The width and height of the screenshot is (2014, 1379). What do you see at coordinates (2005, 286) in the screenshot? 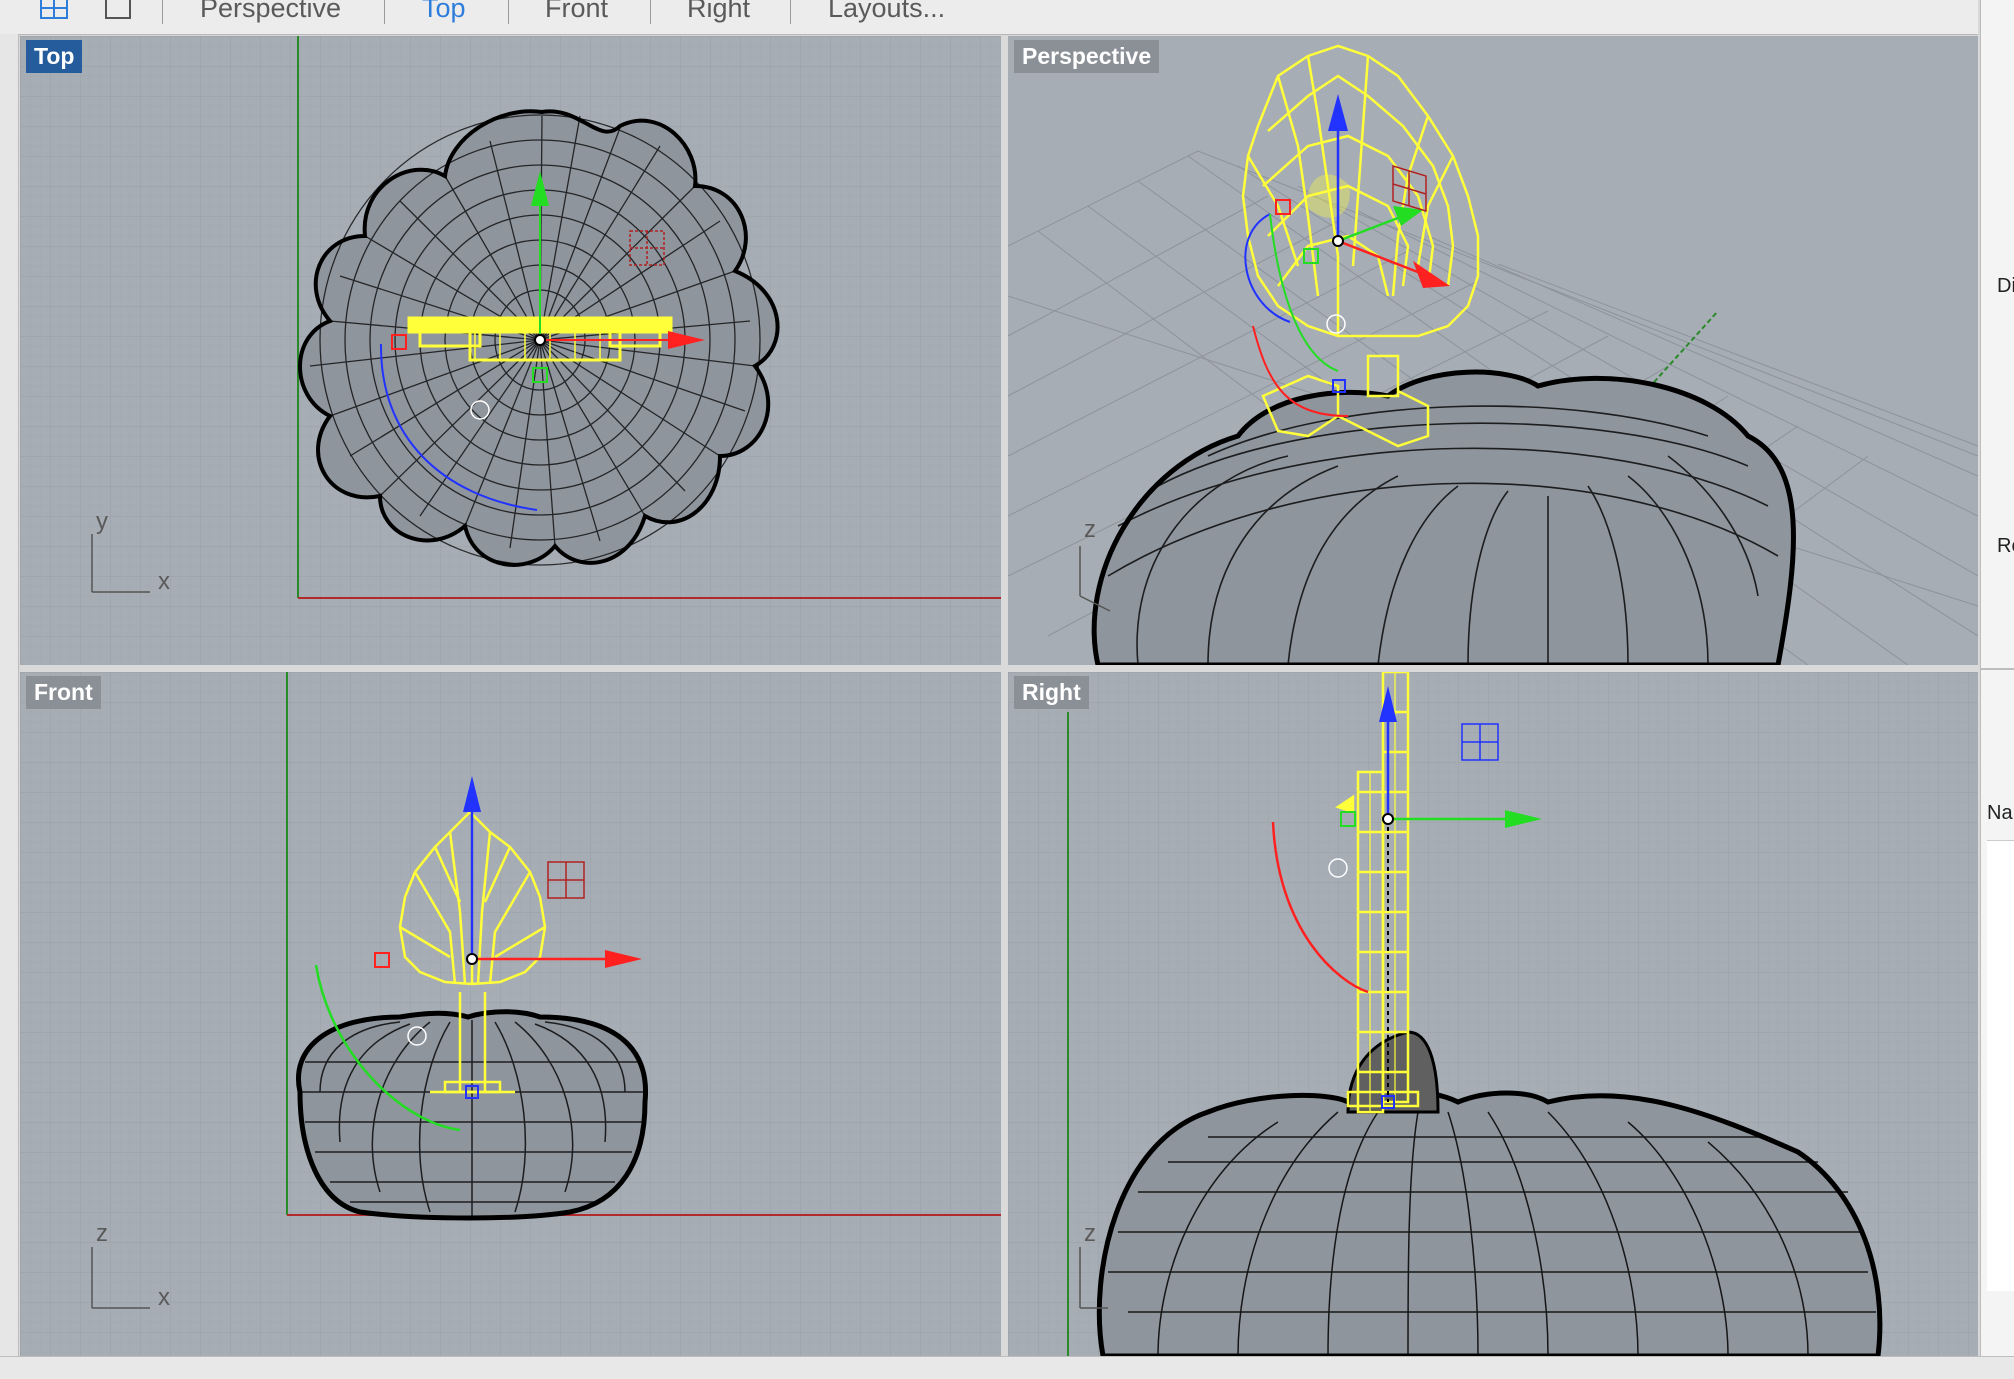
I see `panel-label-display: Di` at bounding box center [2005, 286].